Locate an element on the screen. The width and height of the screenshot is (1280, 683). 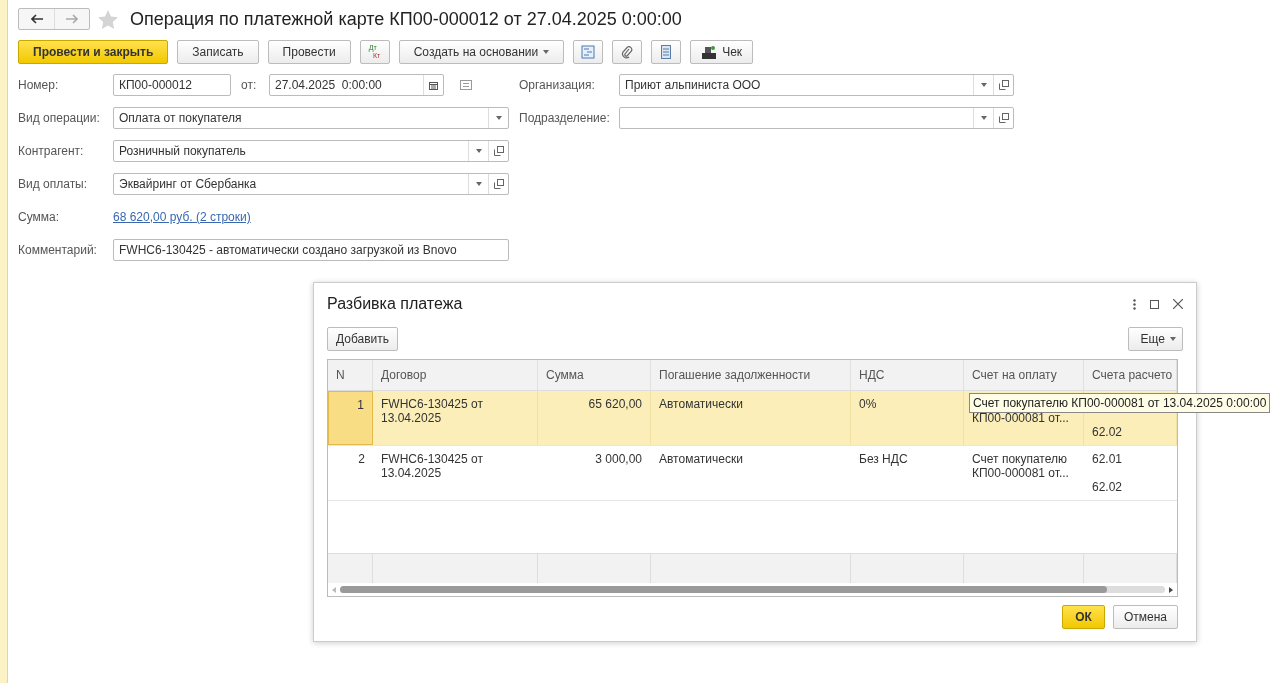
table-cell-text: 1 is located at coordinates (360, 405).